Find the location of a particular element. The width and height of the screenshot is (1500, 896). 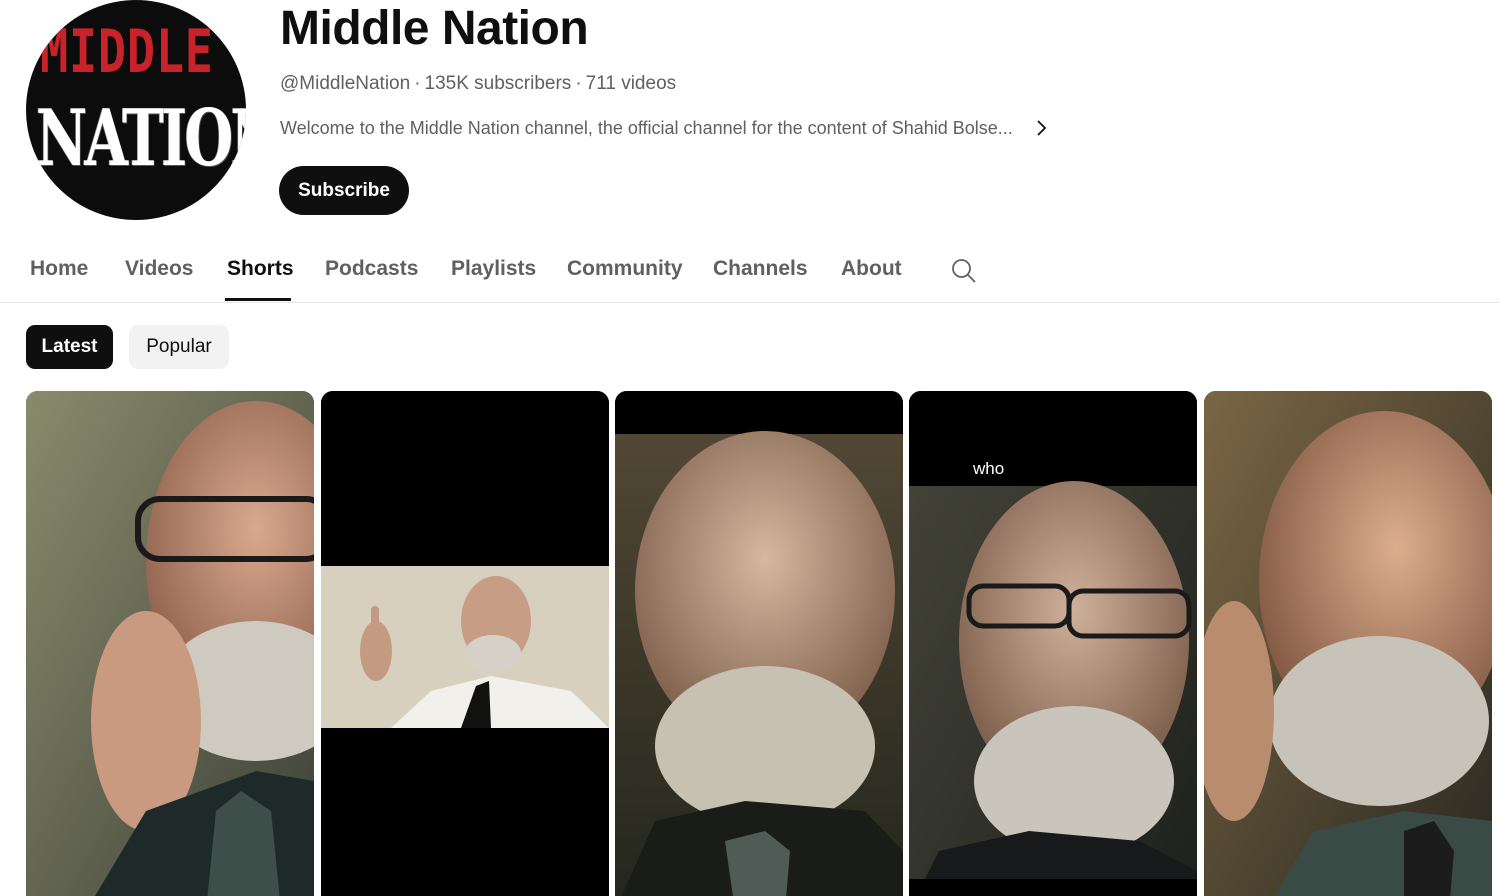

short-thumbnail: who is located at coordinates (1053, 643).